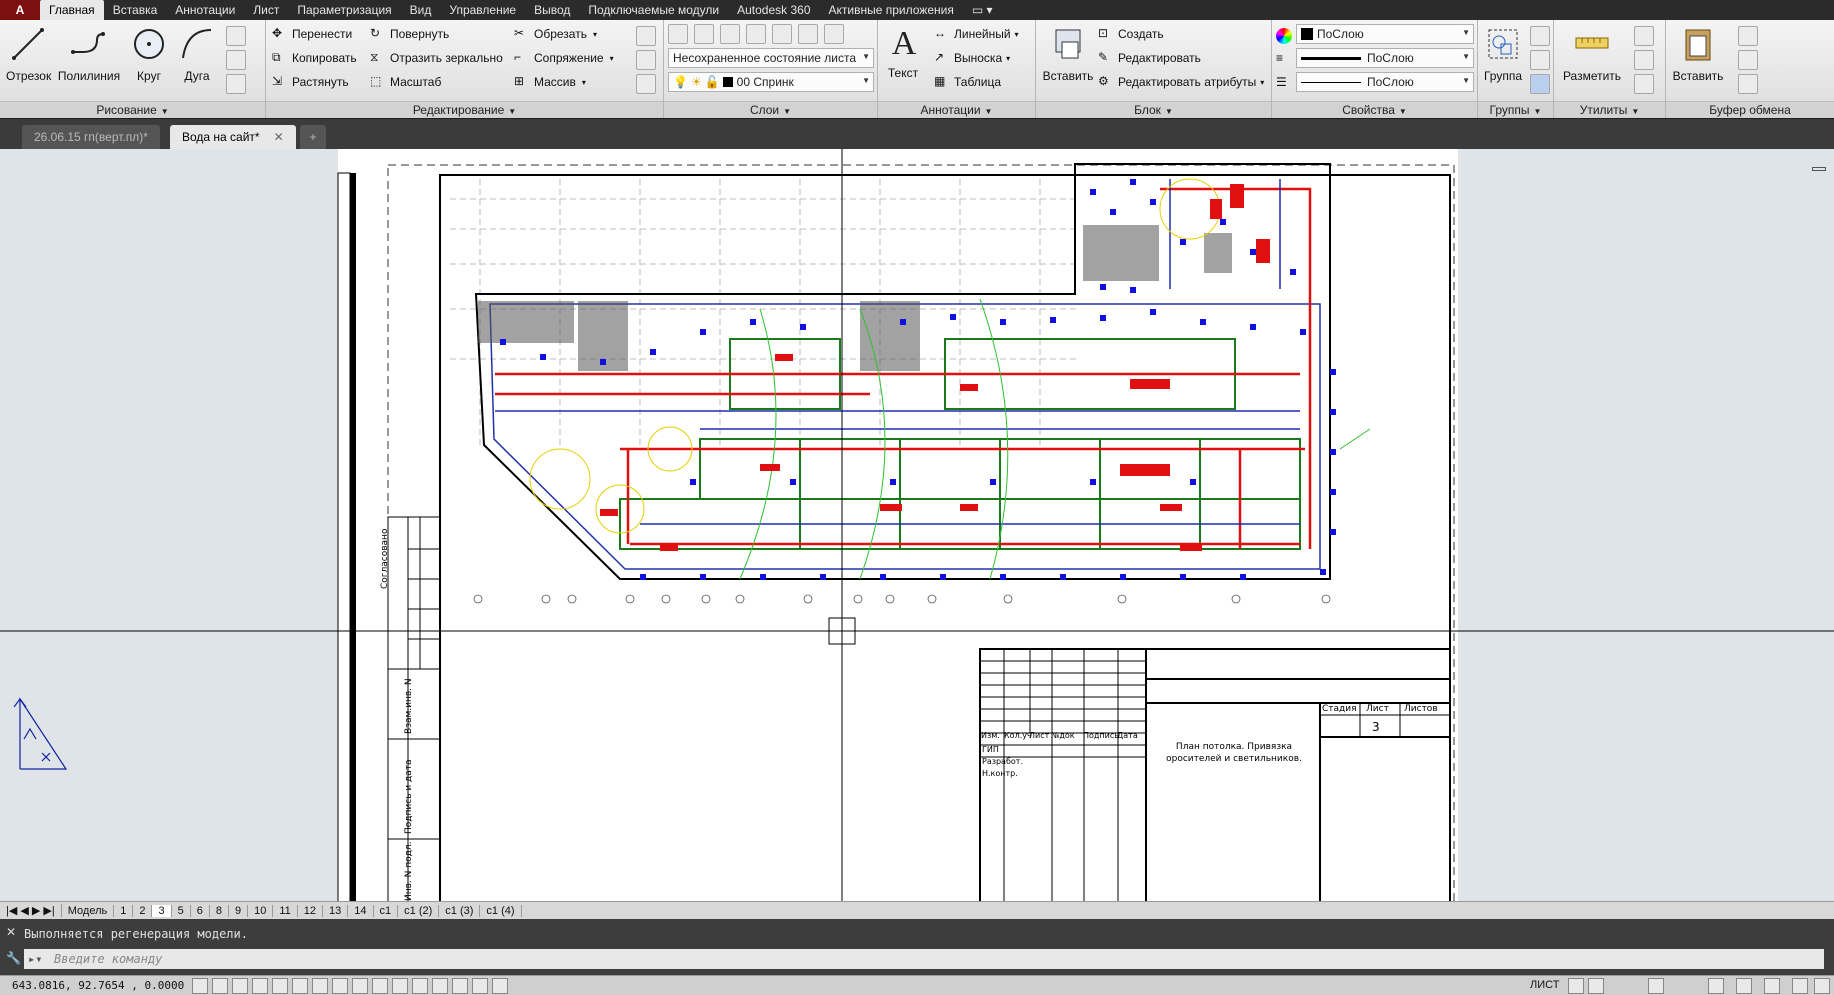  Describe the element at coordinates (162, 910) in the screenshot. I see `layout-tab-active: 3` at that location.